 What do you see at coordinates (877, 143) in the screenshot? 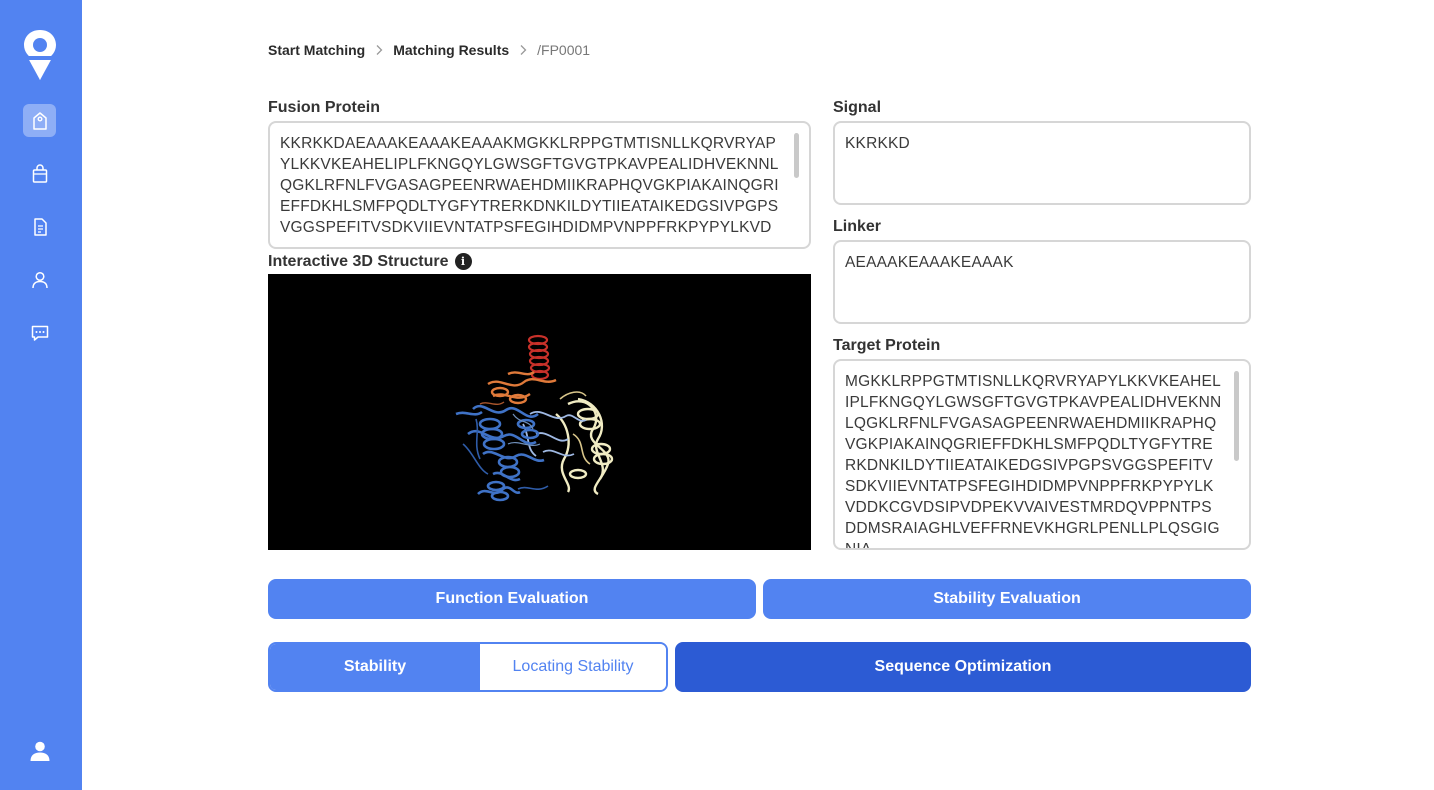
I see `signal-value: KKRKKD` at bounding box center [877, 143].